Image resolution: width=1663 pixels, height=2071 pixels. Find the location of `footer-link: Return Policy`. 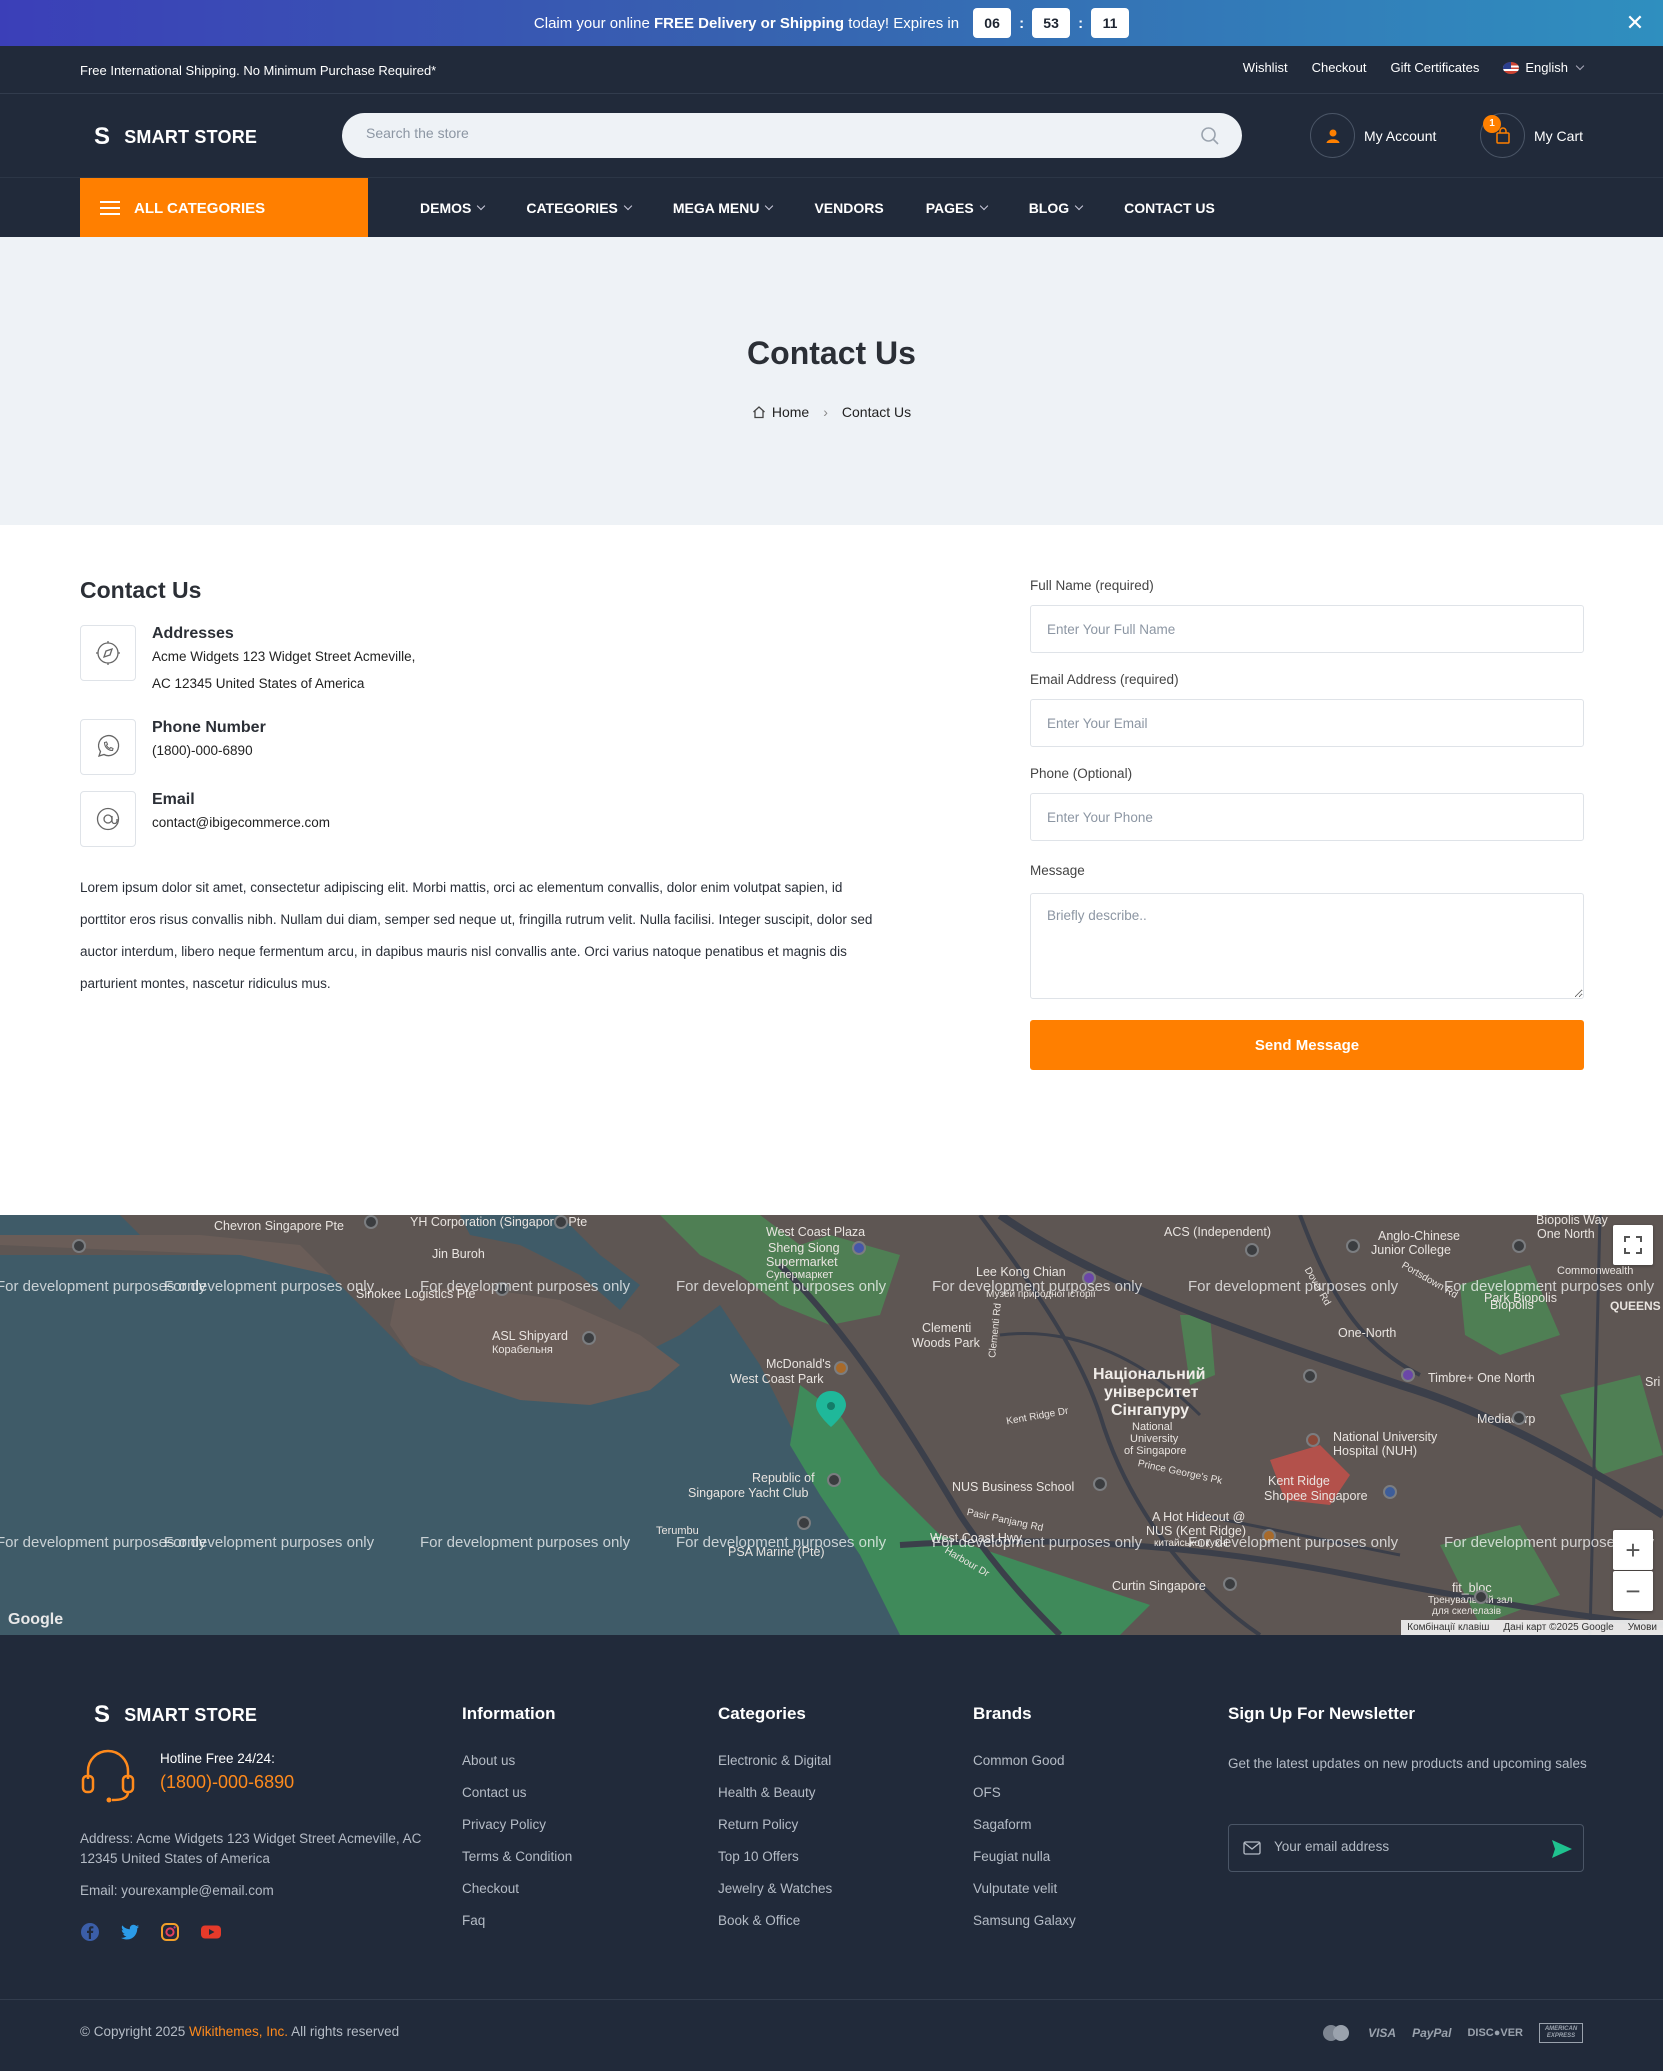

footer-link: Return Policy is located at coordinates (775, 1833).